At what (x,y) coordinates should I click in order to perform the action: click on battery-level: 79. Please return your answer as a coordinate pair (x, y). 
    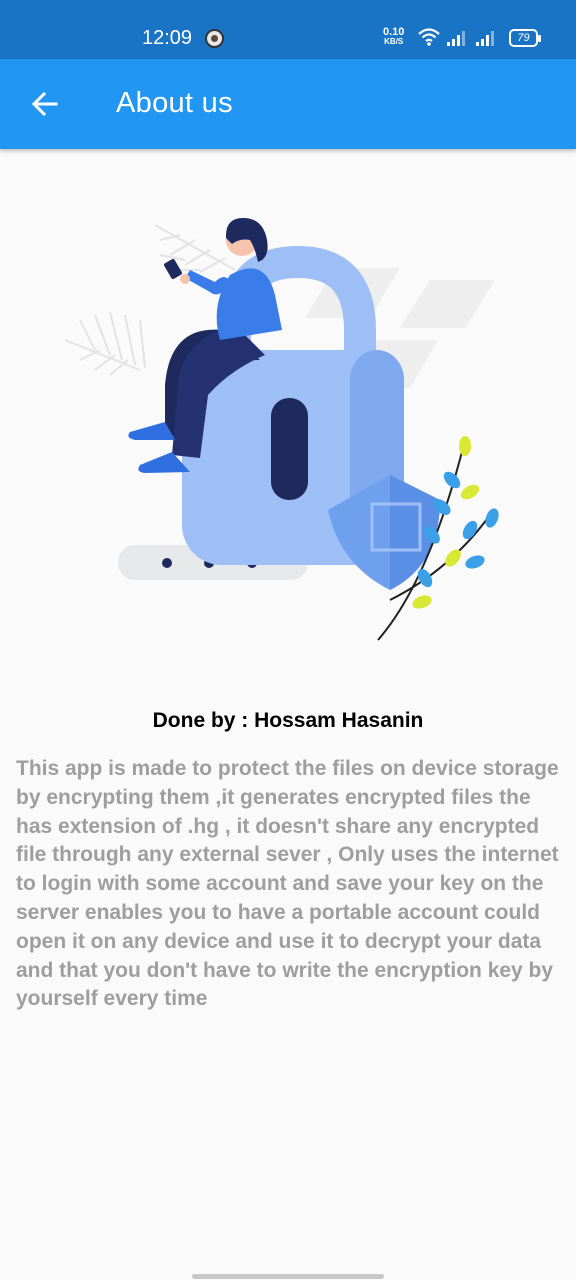
    Looking at the image, I should click on (523, 38).